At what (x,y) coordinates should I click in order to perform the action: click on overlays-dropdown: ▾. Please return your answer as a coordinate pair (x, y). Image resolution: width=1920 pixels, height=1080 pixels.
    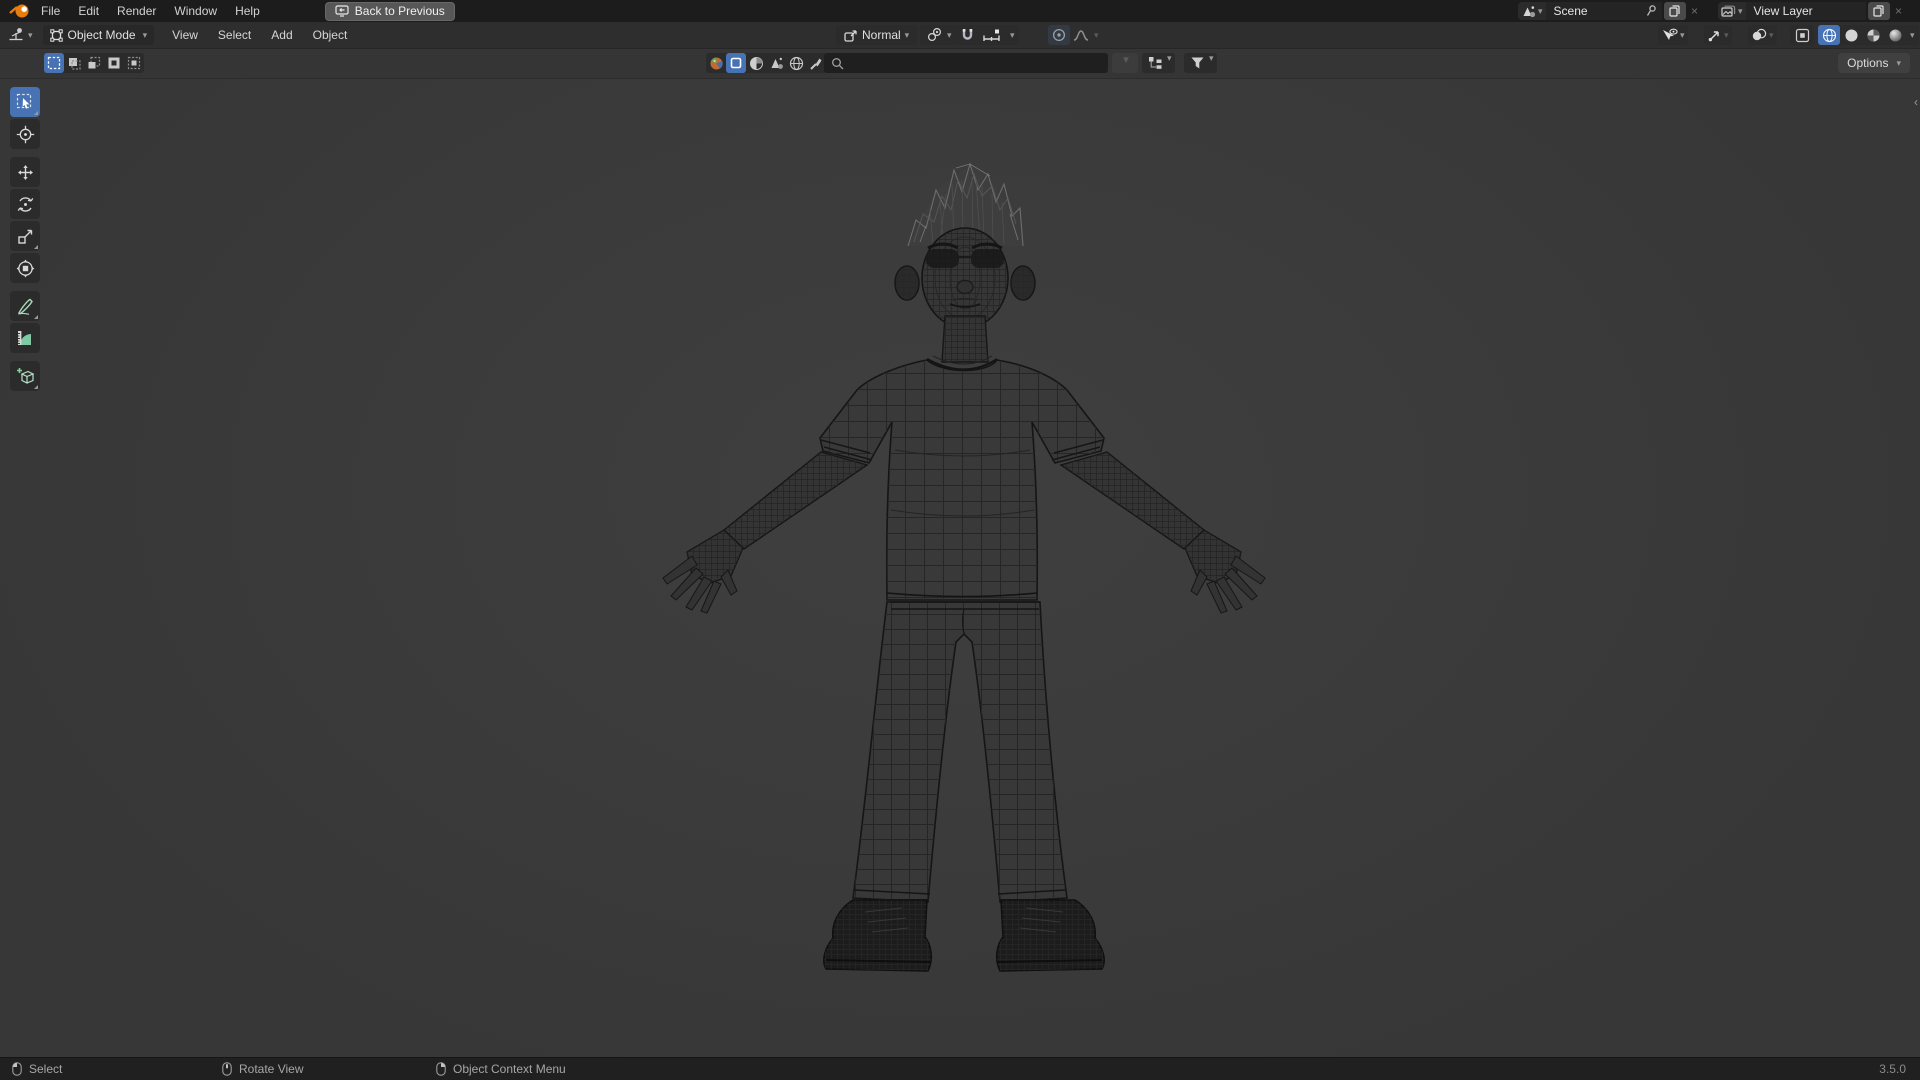
    Looking at the image, I should click on (1762, 35).